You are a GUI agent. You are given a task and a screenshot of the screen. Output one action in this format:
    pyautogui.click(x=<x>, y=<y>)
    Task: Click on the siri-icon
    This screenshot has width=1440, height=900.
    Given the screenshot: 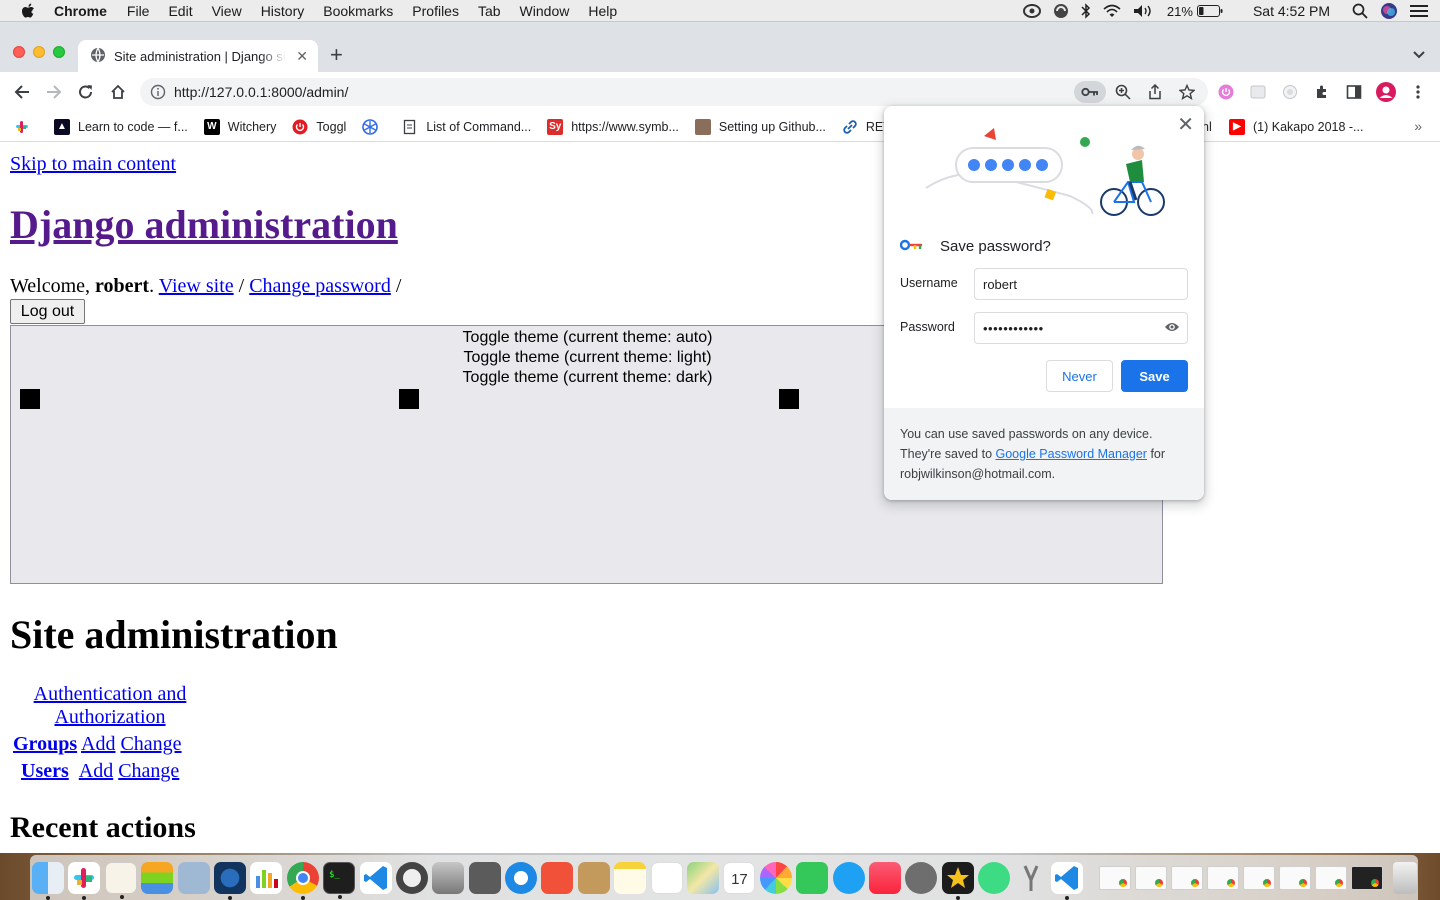 What is the action you would take?
    pyautogui.click(x=1389, y=11)
    